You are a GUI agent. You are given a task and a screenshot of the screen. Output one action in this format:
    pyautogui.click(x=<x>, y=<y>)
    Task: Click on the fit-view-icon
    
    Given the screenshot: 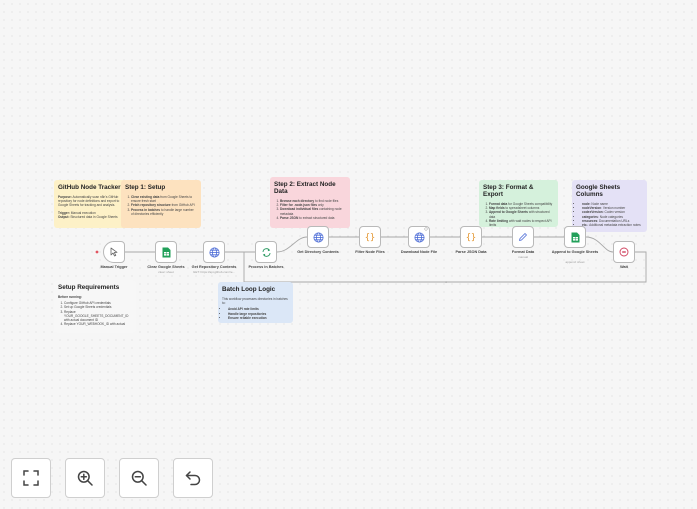 What is the action you would take?
    pyautogui.click(x=31, y=478)
    